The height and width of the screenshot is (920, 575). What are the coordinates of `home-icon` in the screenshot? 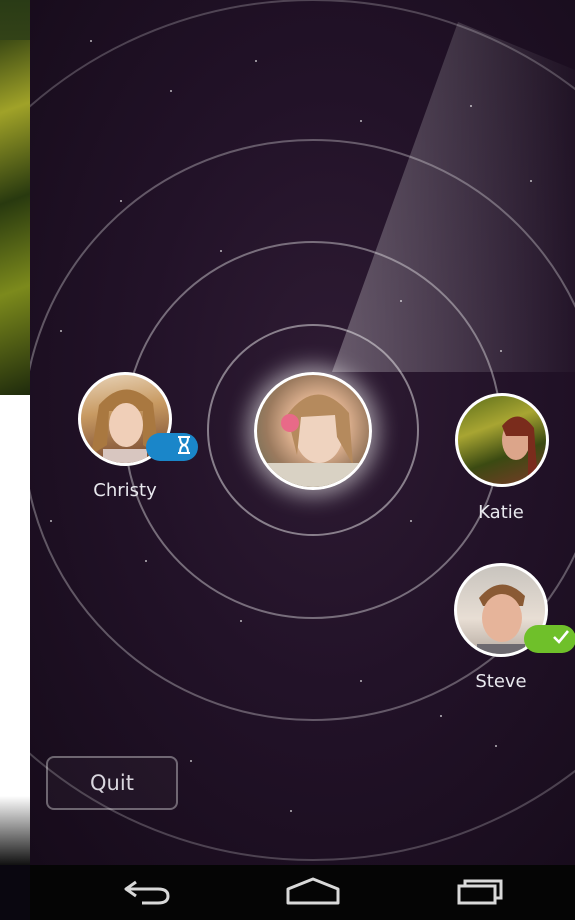 It's located at (313, 893).